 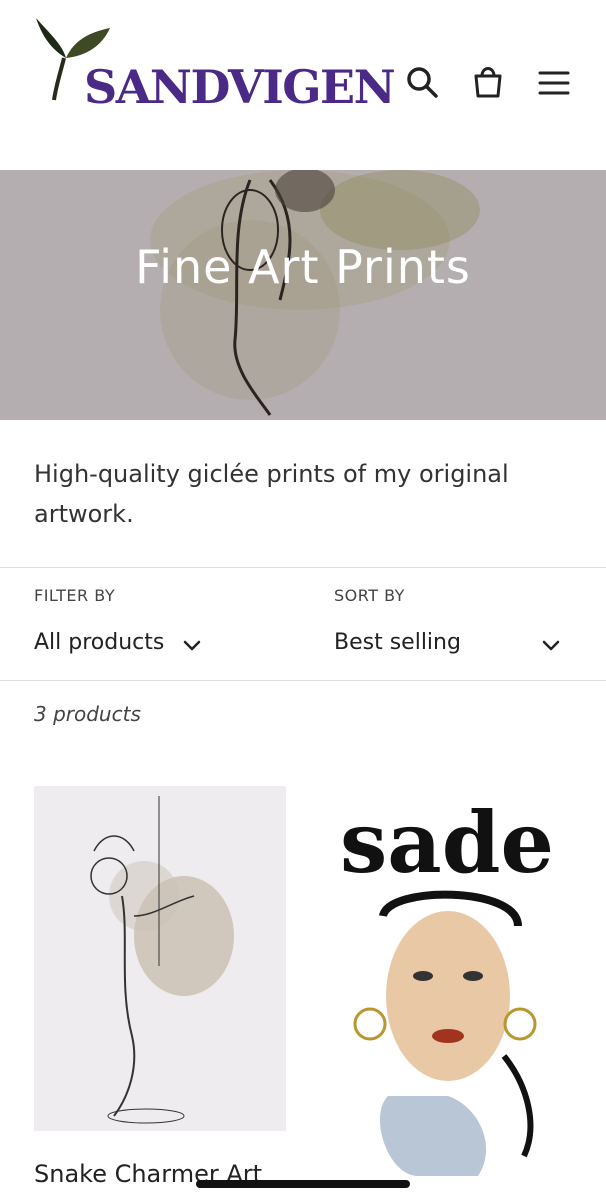 I want to click on sort-label: SORT BY, so click(x=369, y=595).